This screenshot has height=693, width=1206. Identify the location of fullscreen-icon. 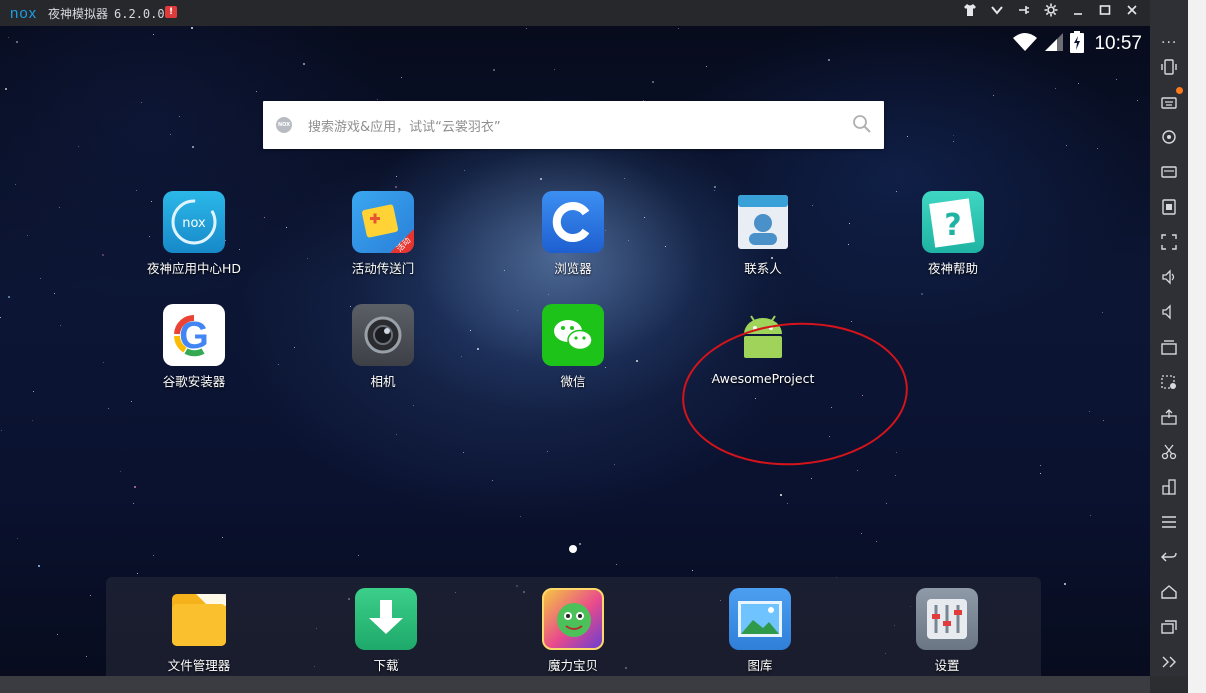
(1169, 242).